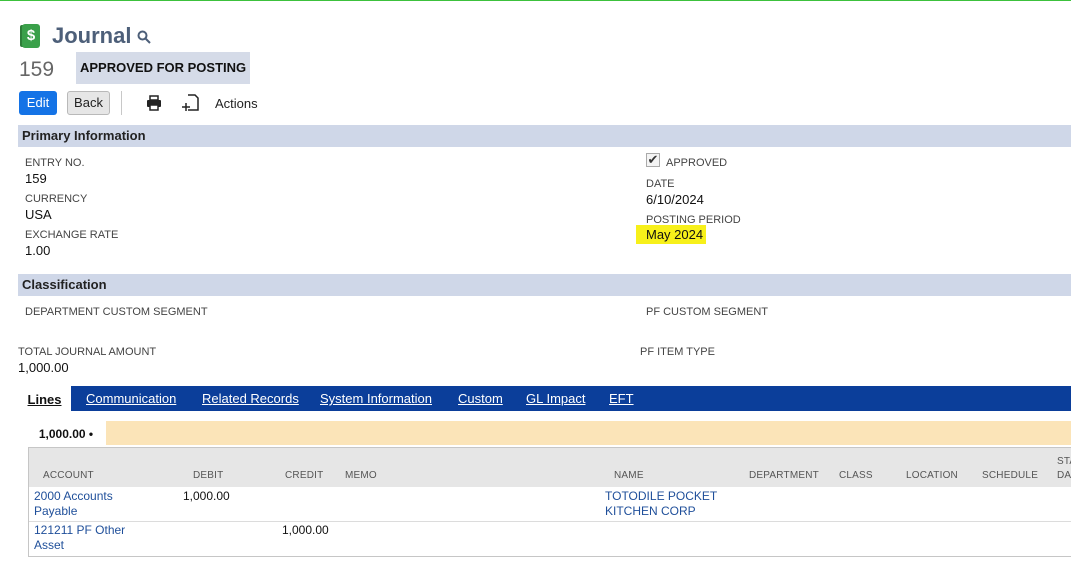  I want to click on tab-eft: EFT, so click(621, 398).